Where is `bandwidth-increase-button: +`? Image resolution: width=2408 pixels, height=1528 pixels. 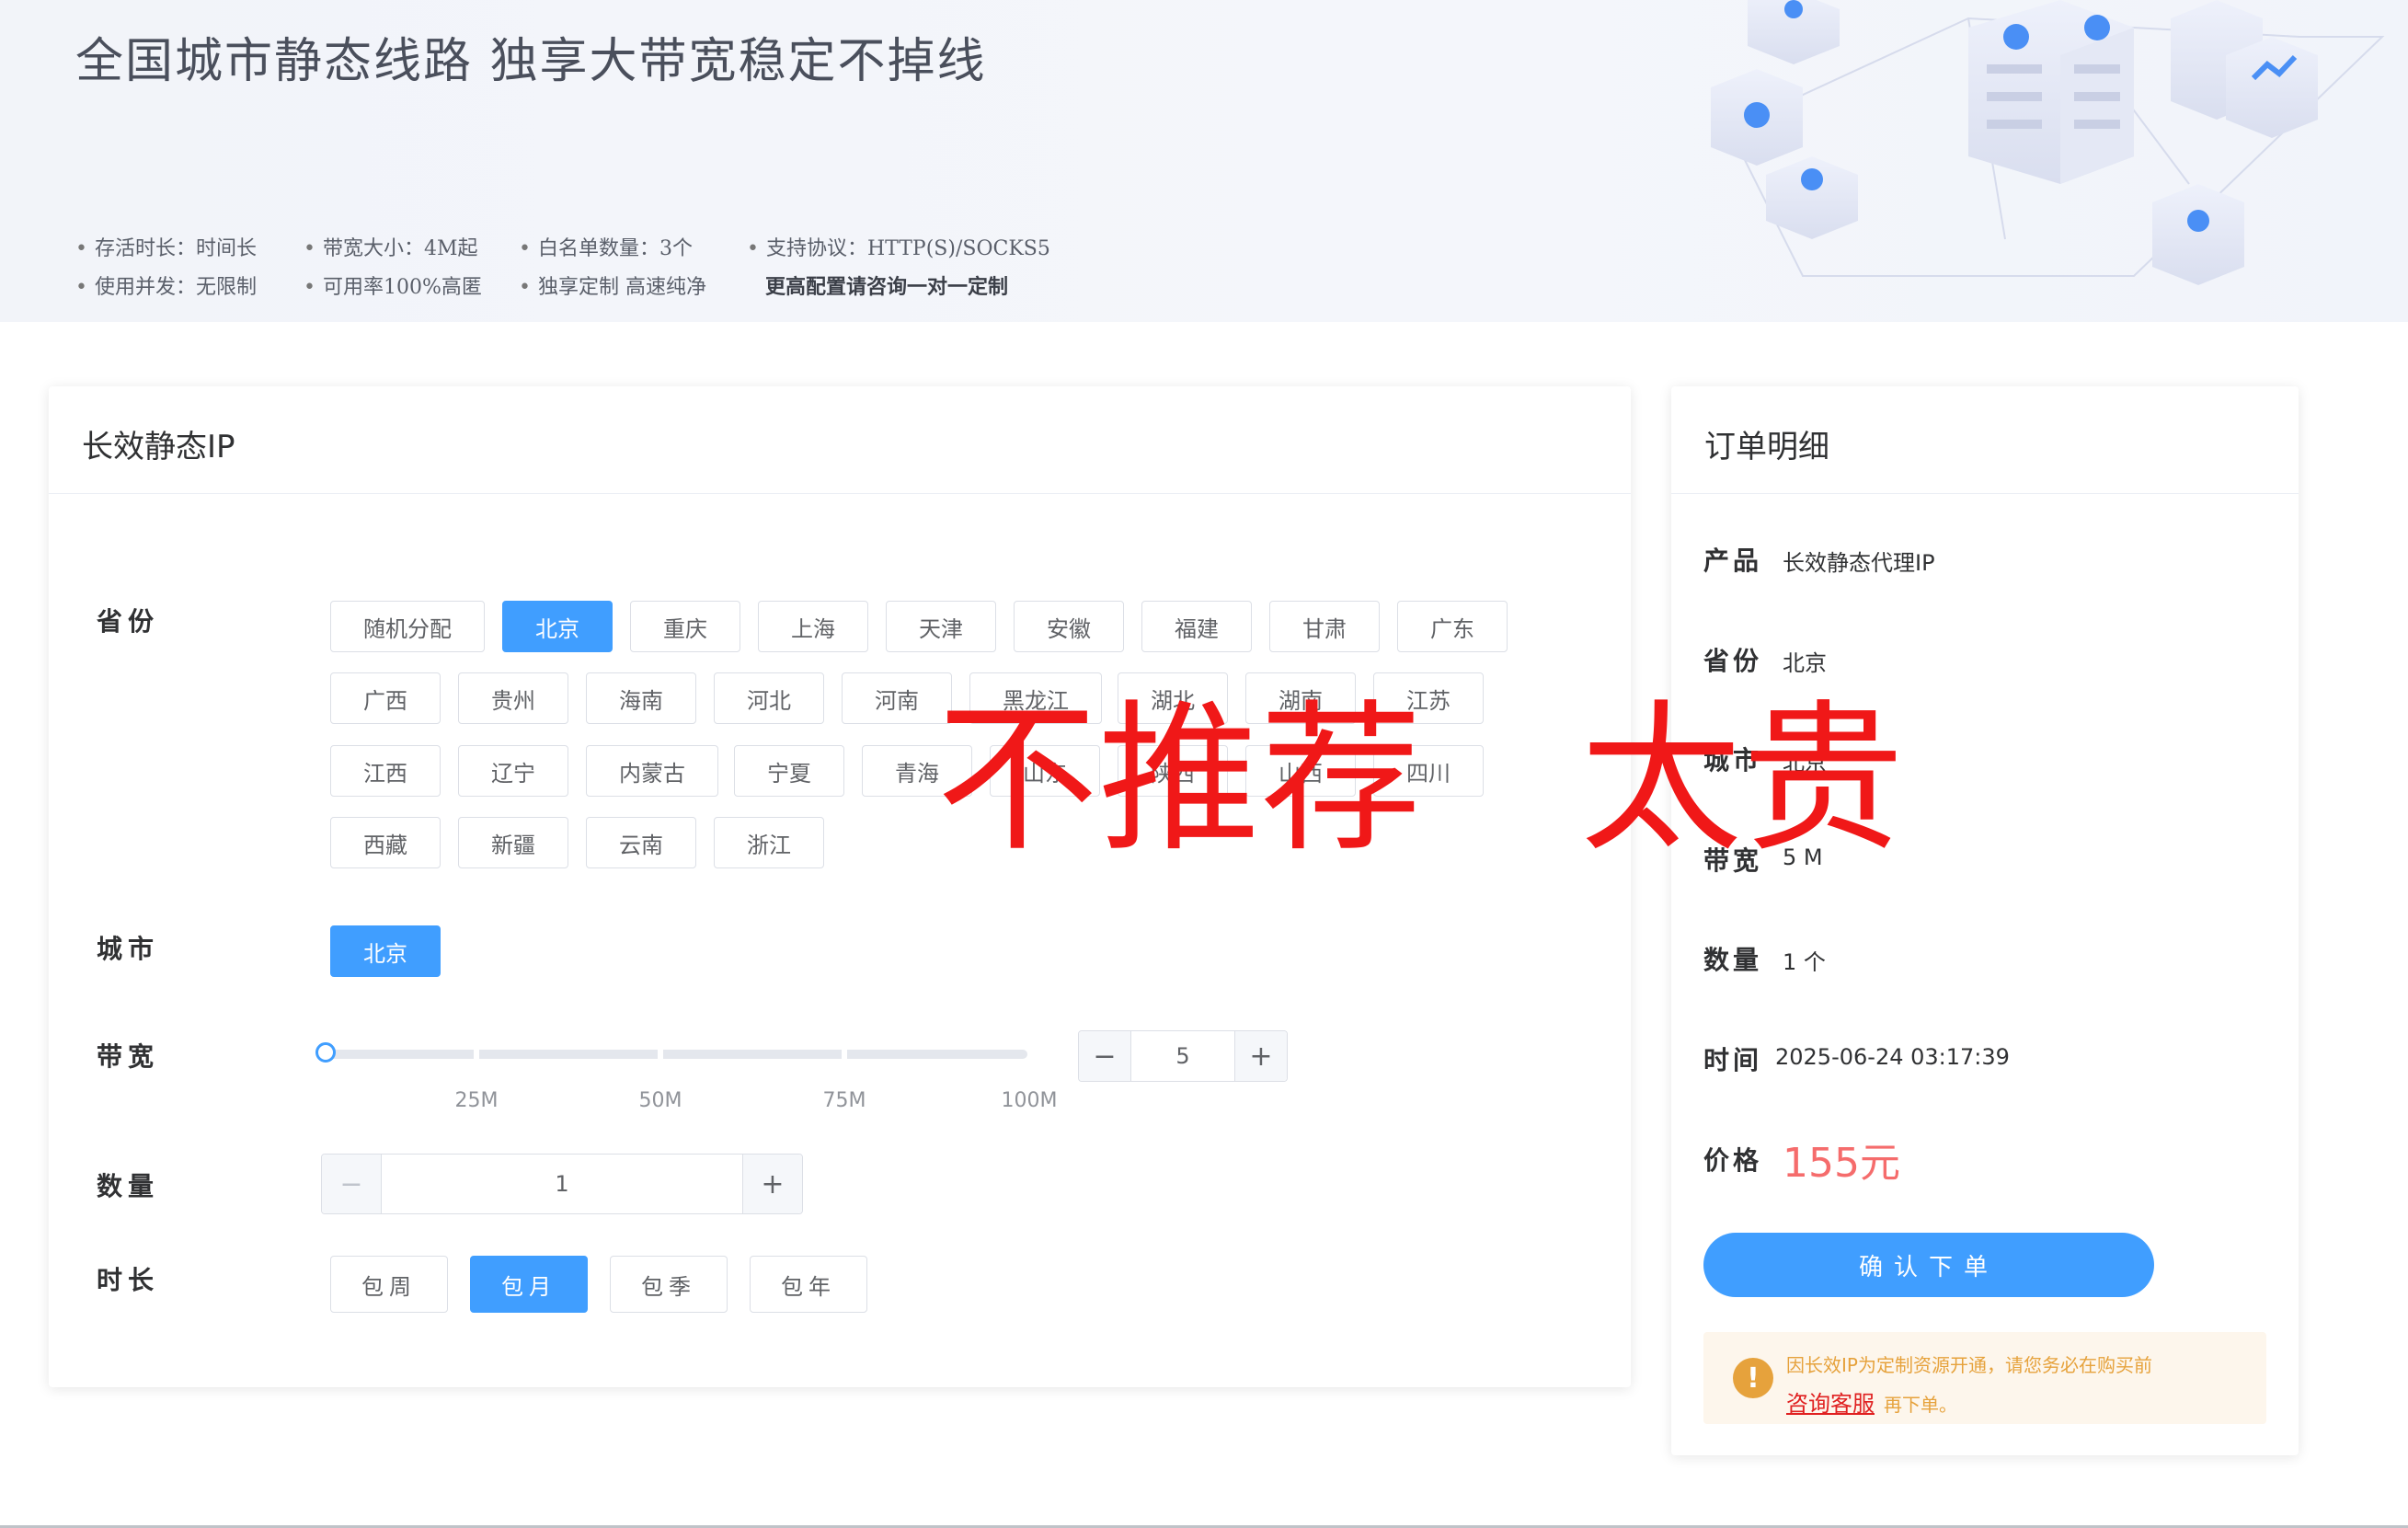
bandwidth-increase-button: + is located at coordinates (1260, 1056).